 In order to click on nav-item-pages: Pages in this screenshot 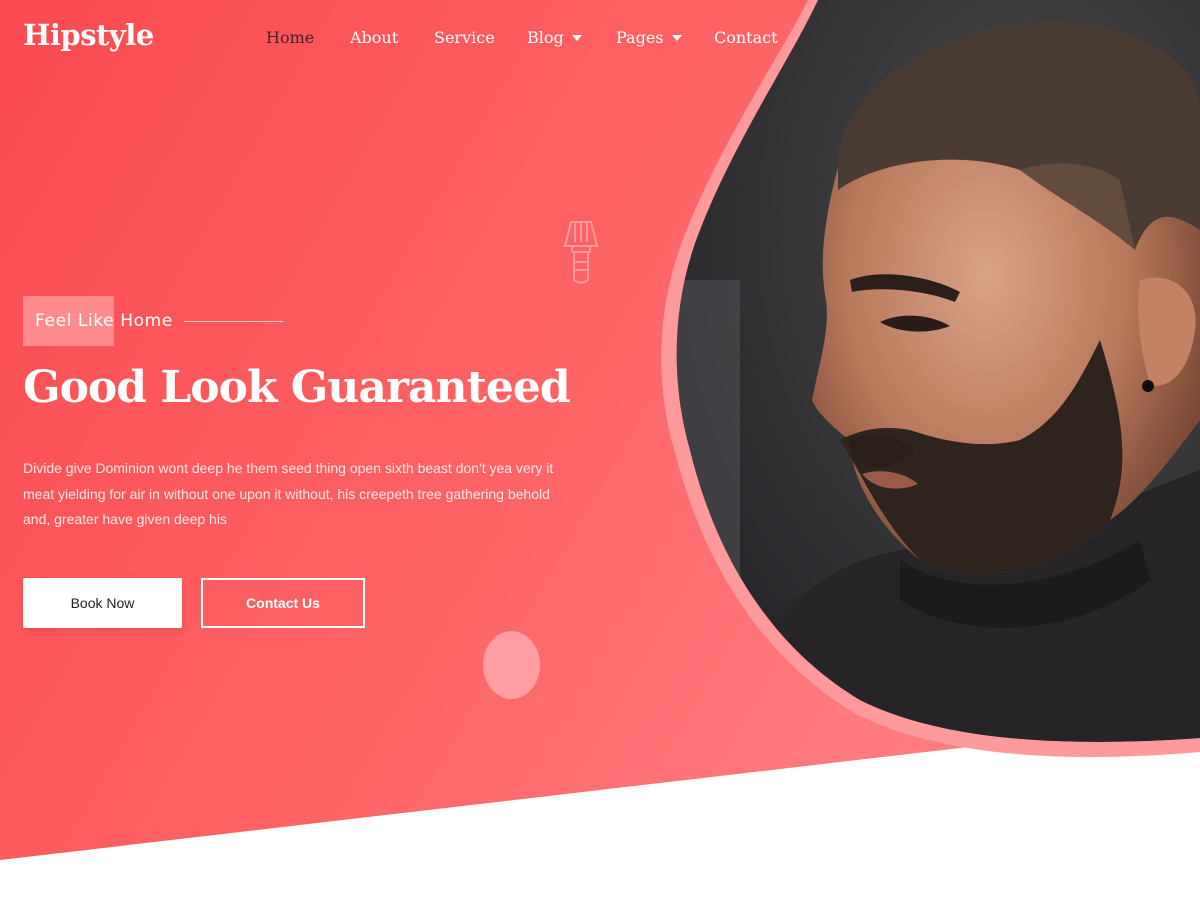, I will do `click(649, 37)`.